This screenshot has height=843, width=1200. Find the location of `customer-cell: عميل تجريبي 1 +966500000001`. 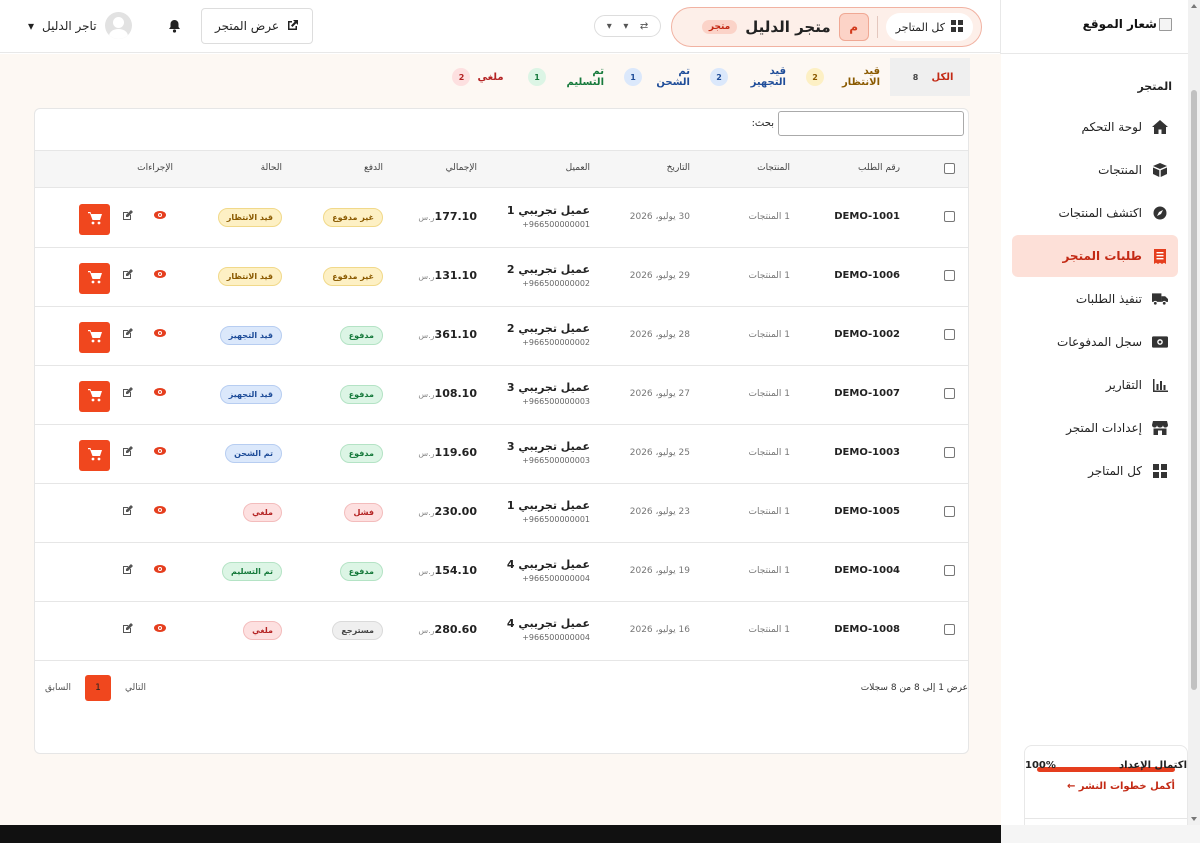

customer-cell: عميل تجريبي 1 +966500000001 is located at coordinates (548, 216).